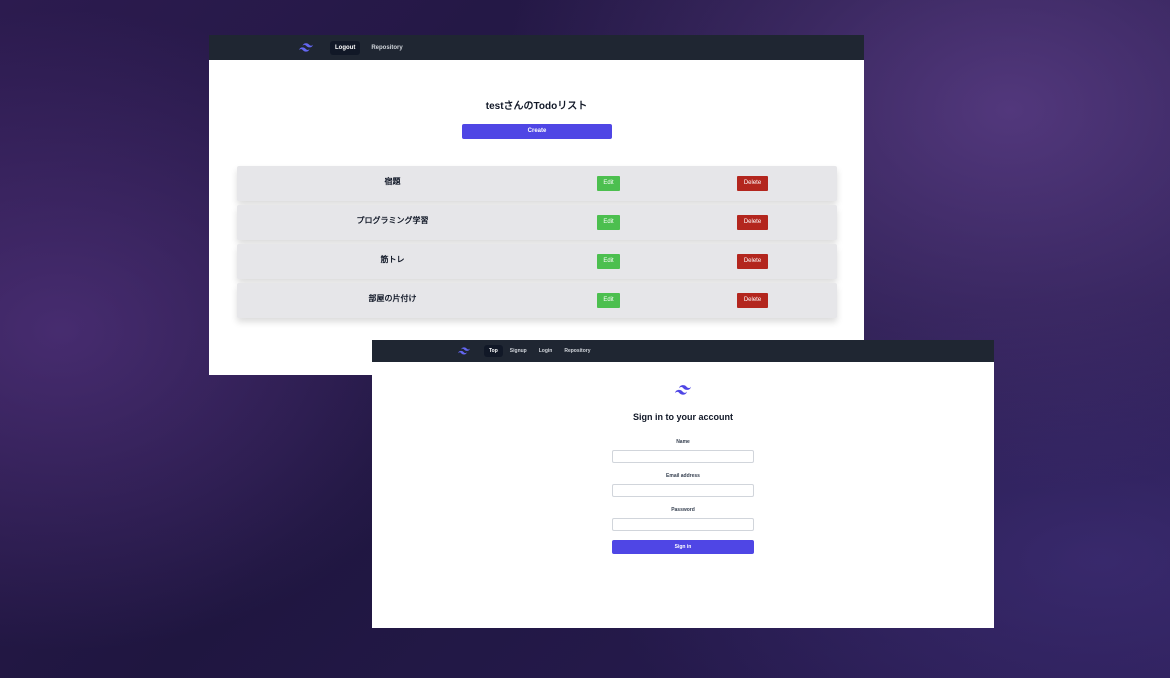  Describe the element at coordinates (683, 351) in the screenshot. I see `signin-navbar: Top Signup Login Repository` at that location.